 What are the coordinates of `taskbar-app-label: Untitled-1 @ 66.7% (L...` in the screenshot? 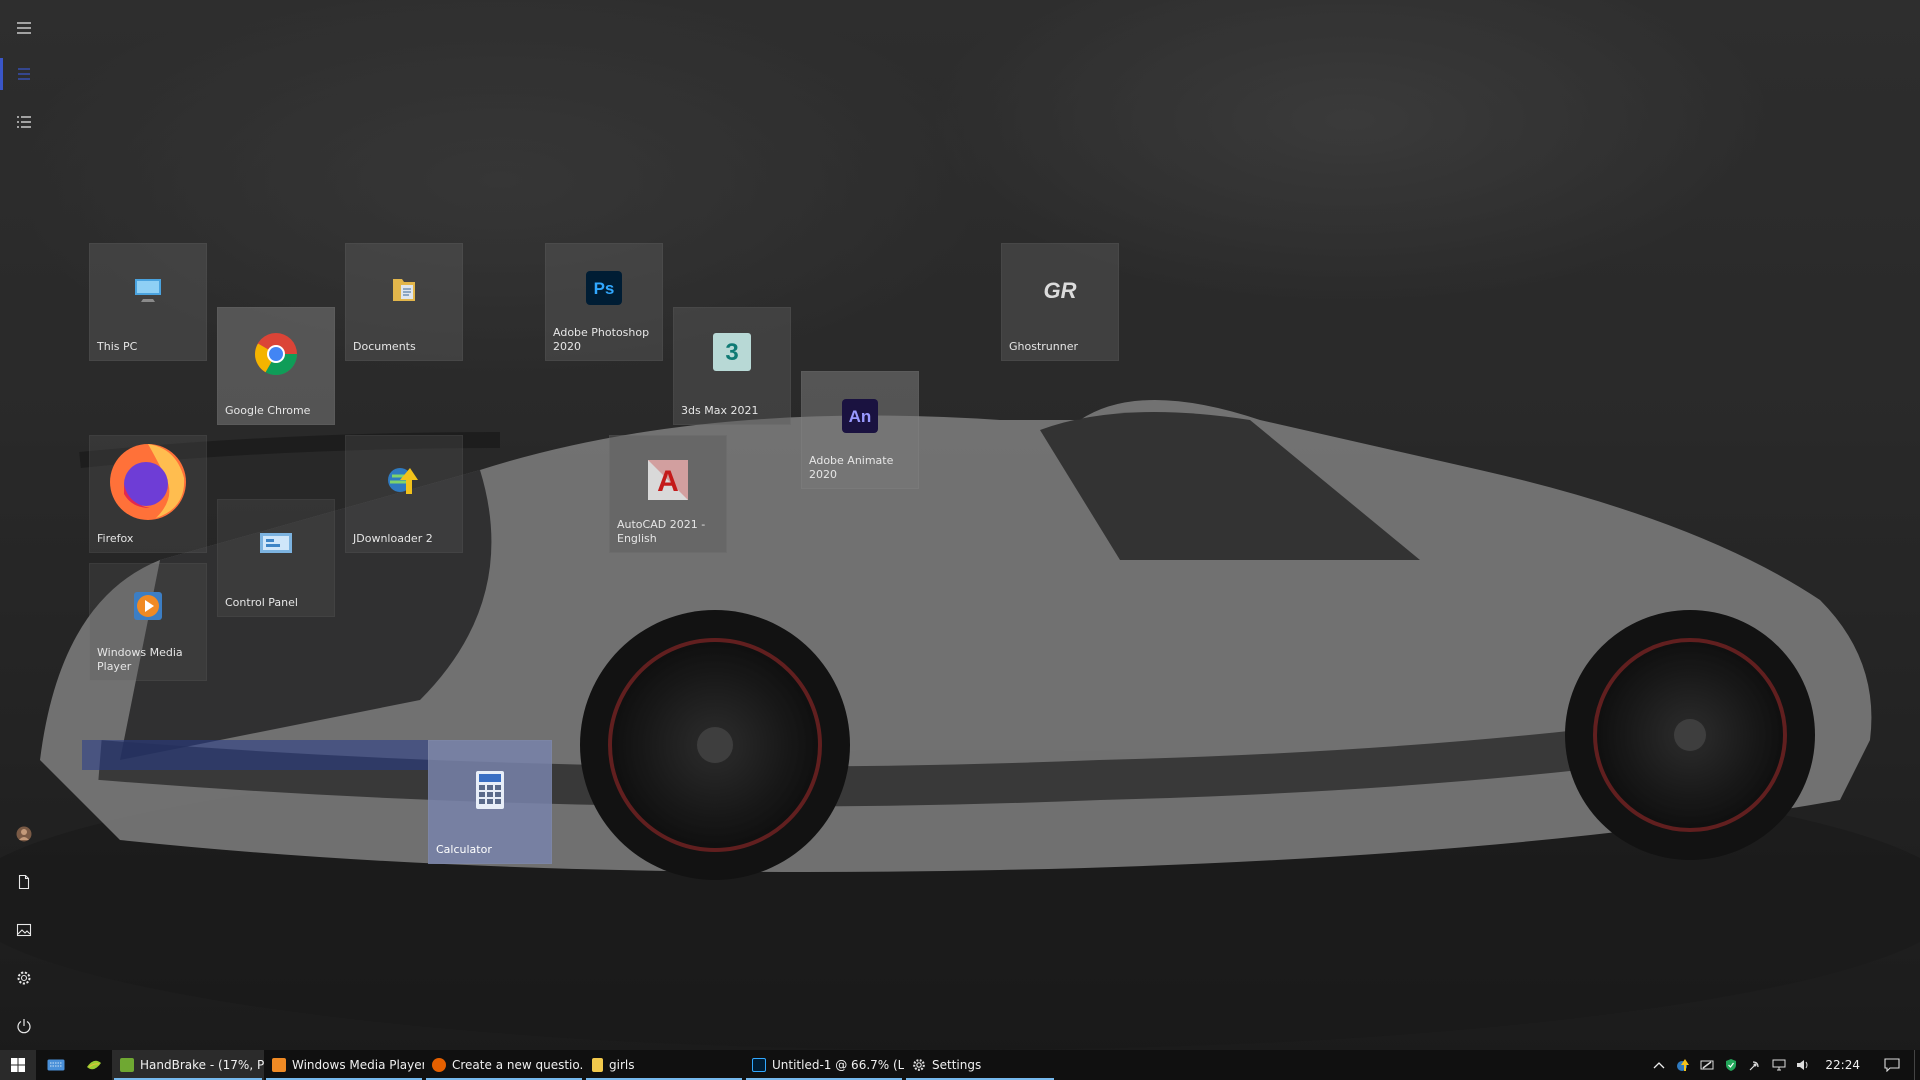 It's located at (838, 1065).